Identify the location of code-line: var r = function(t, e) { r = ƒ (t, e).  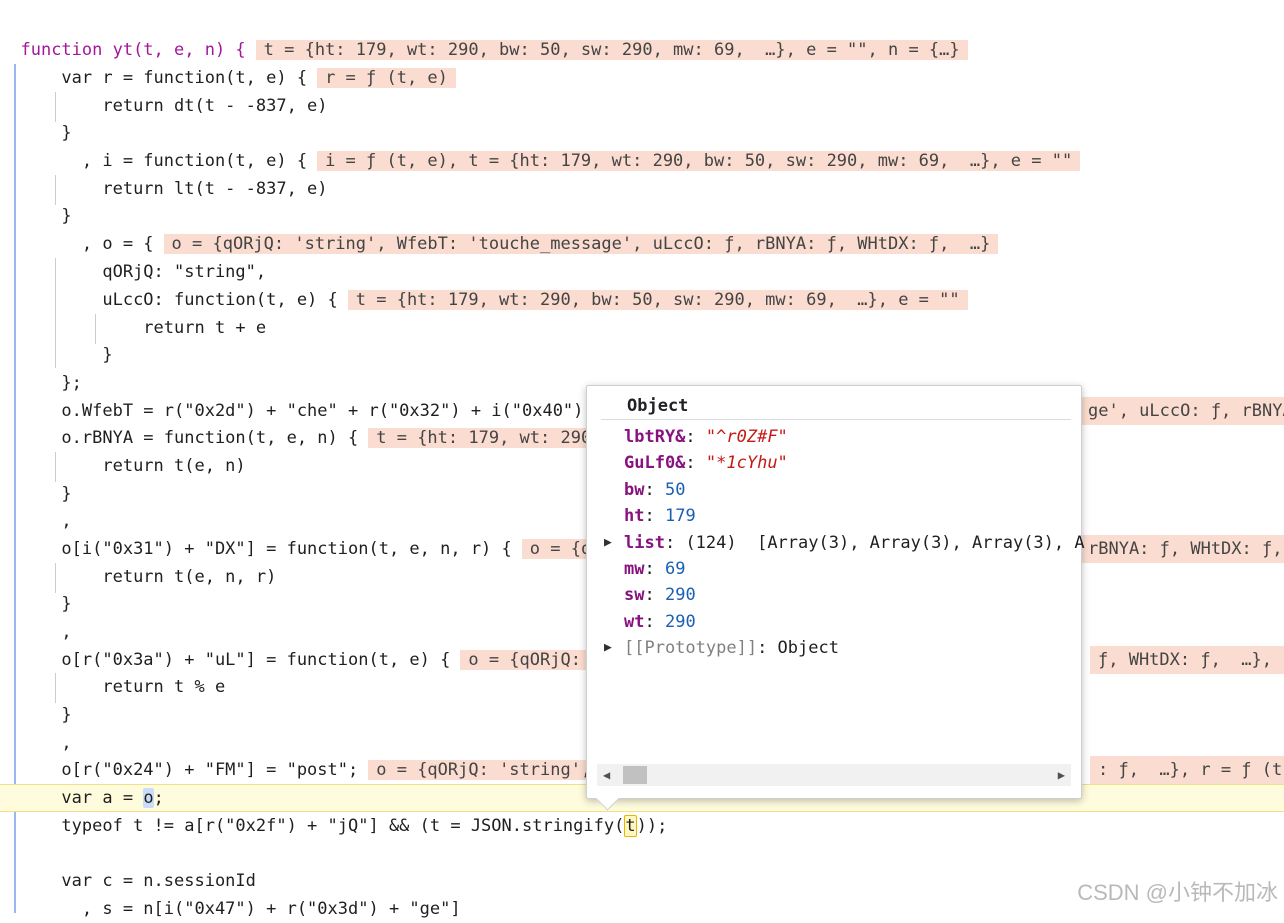
(642, 78).